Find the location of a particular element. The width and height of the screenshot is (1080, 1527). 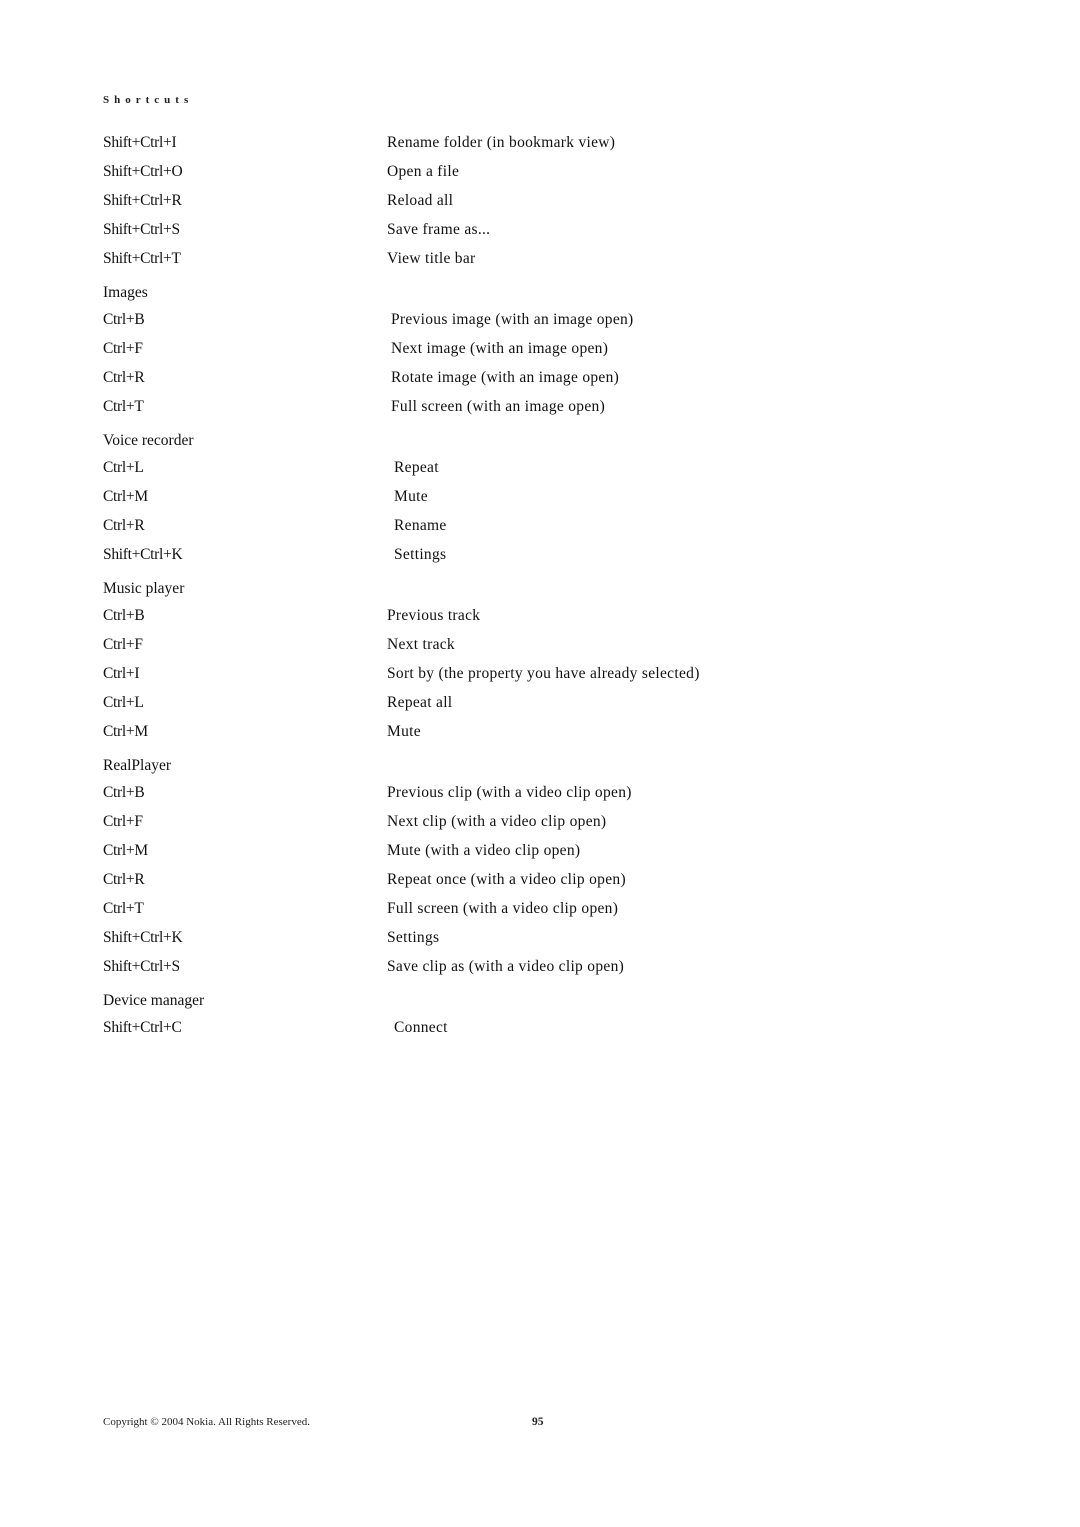

section-heading: RealPlayer is located at coordinates (137, 765).